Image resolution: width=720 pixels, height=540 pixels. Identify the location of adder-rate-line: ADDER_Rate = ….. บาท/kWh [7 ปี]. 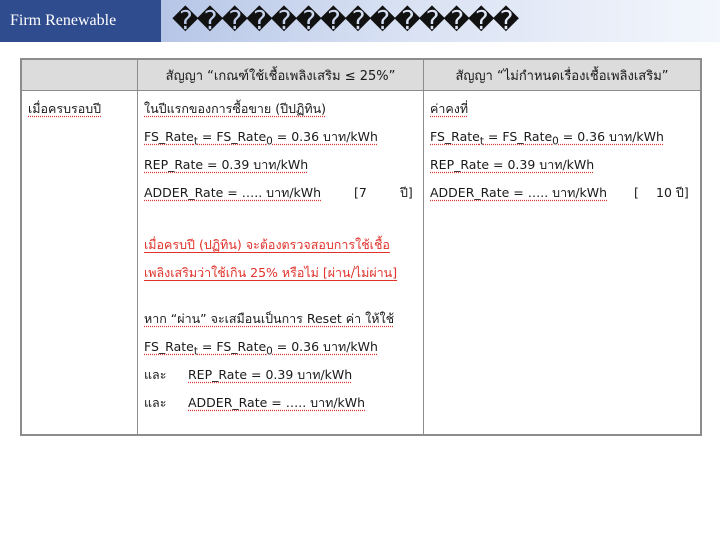
(280, 193).